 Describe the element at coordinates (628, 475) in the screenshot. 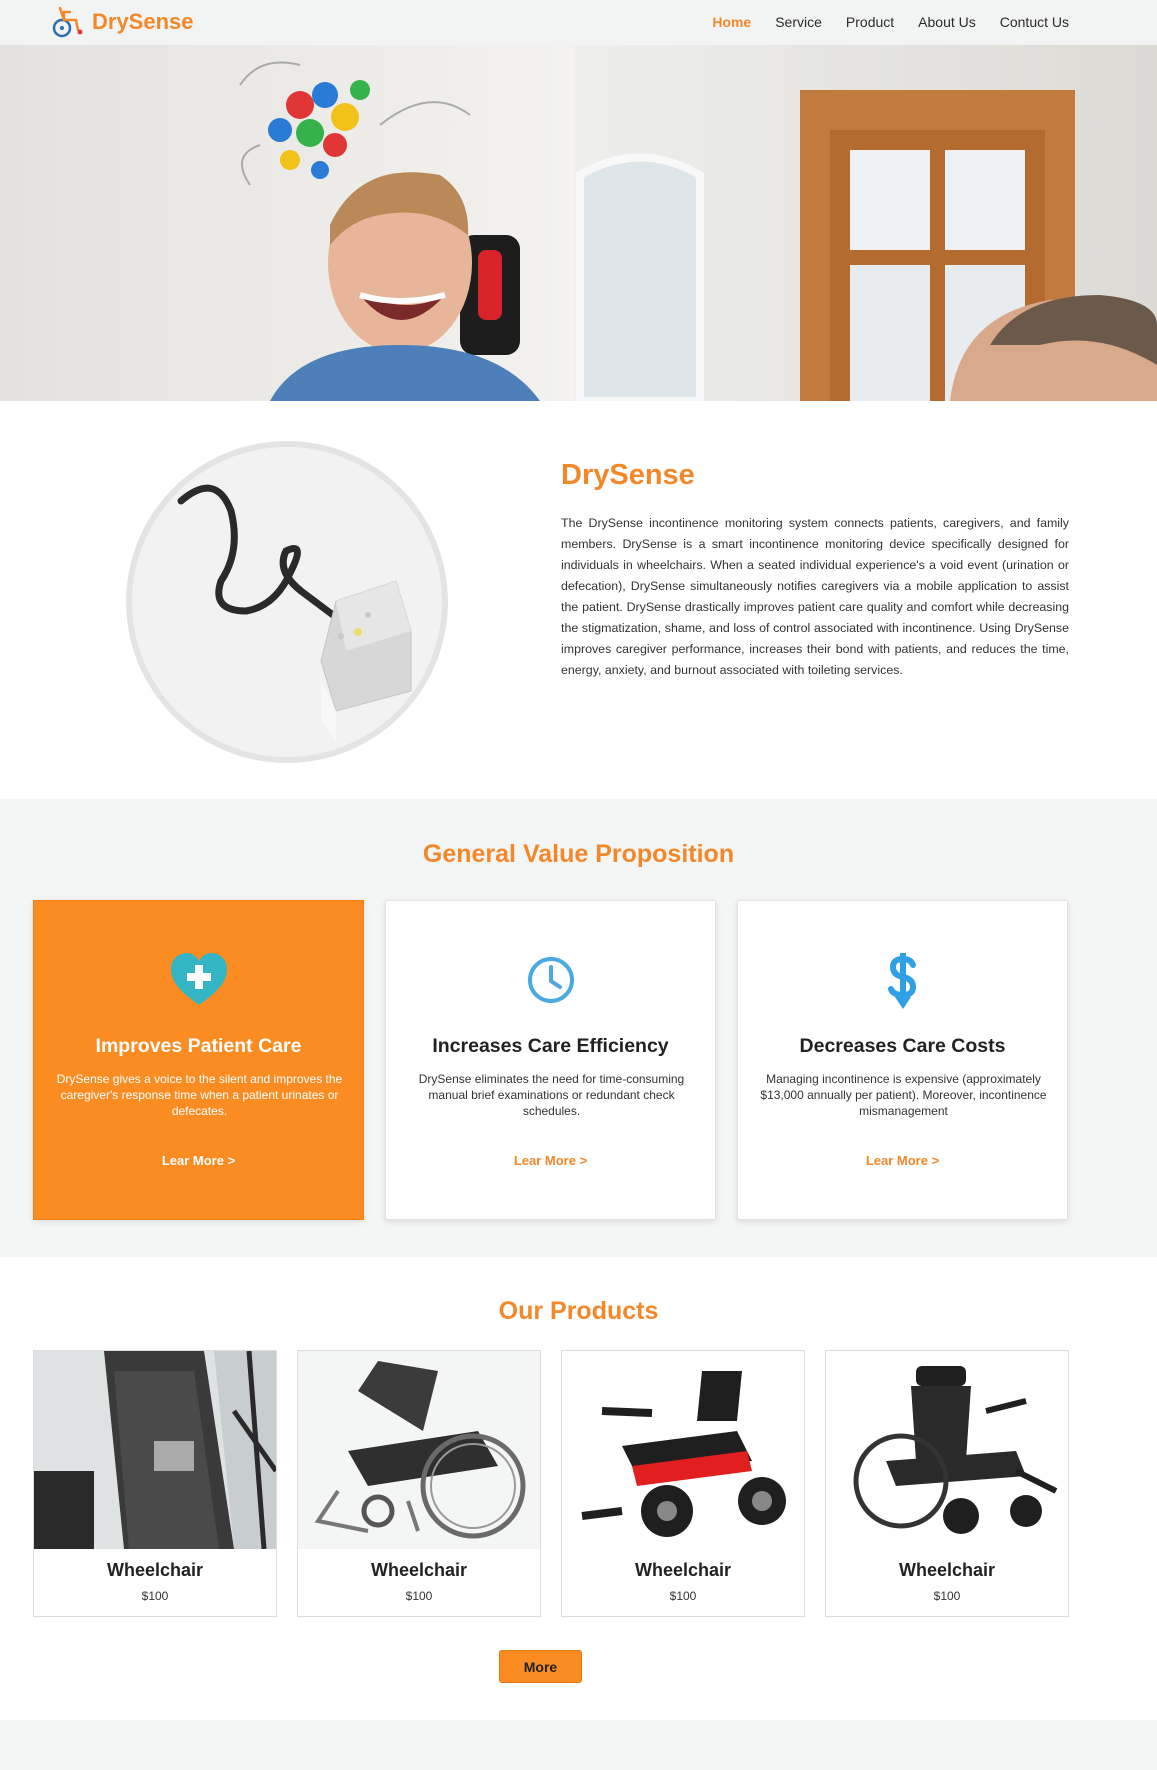

I see `intro-title: DrySense` at that location.